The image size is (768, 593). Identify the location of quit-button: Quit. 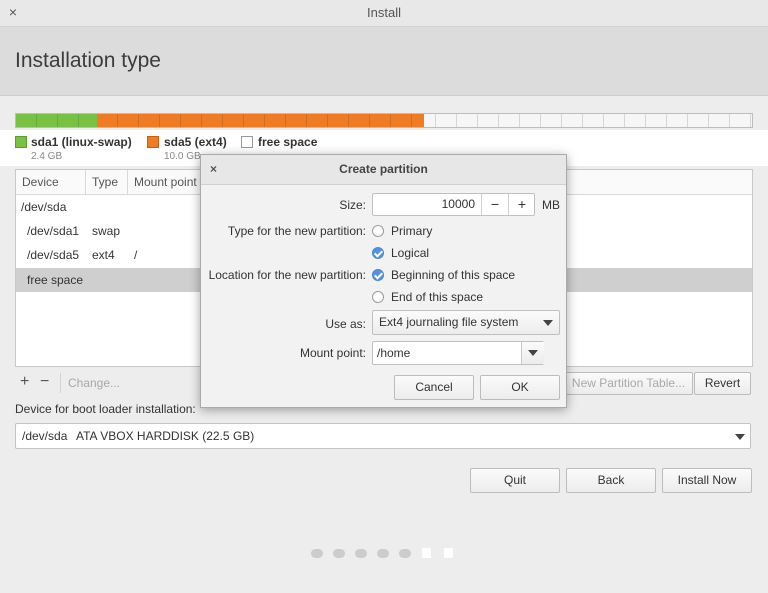
(515, 480).